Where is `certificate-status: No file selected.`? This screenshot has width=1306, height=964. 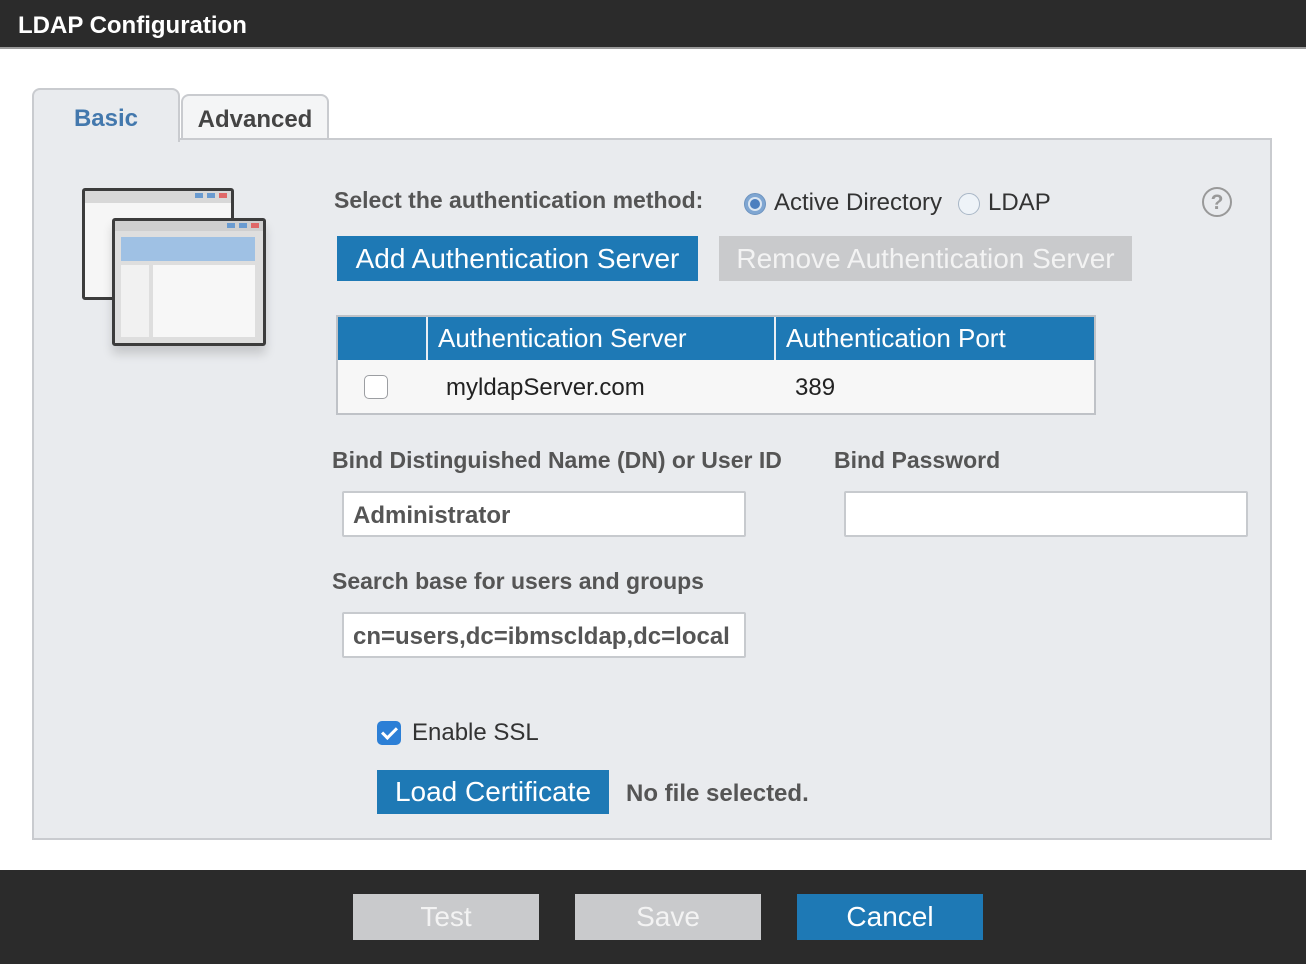 certificate-status: No file selected. is located at coordinates (717, 793).